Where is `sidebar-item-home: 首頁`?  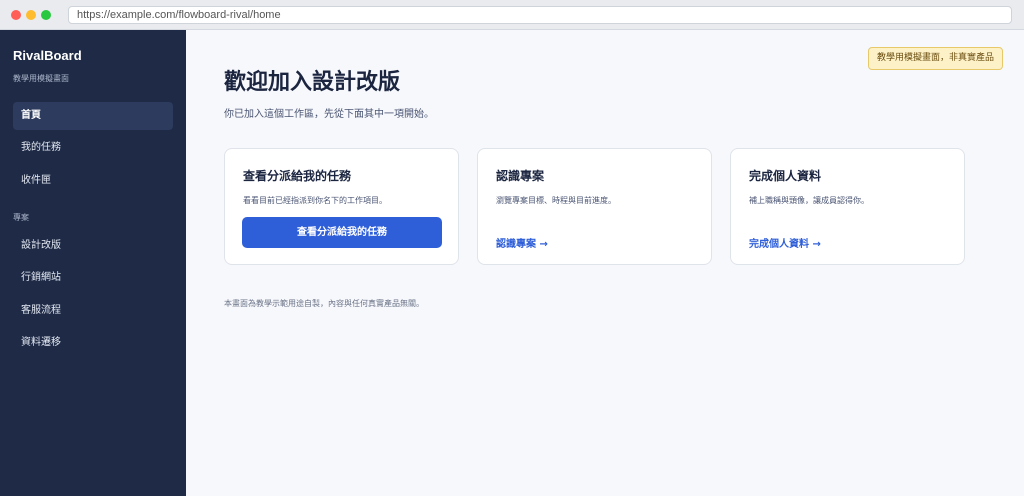
sidebar-item-home: 首頁 is located at coordinates (93, 116).